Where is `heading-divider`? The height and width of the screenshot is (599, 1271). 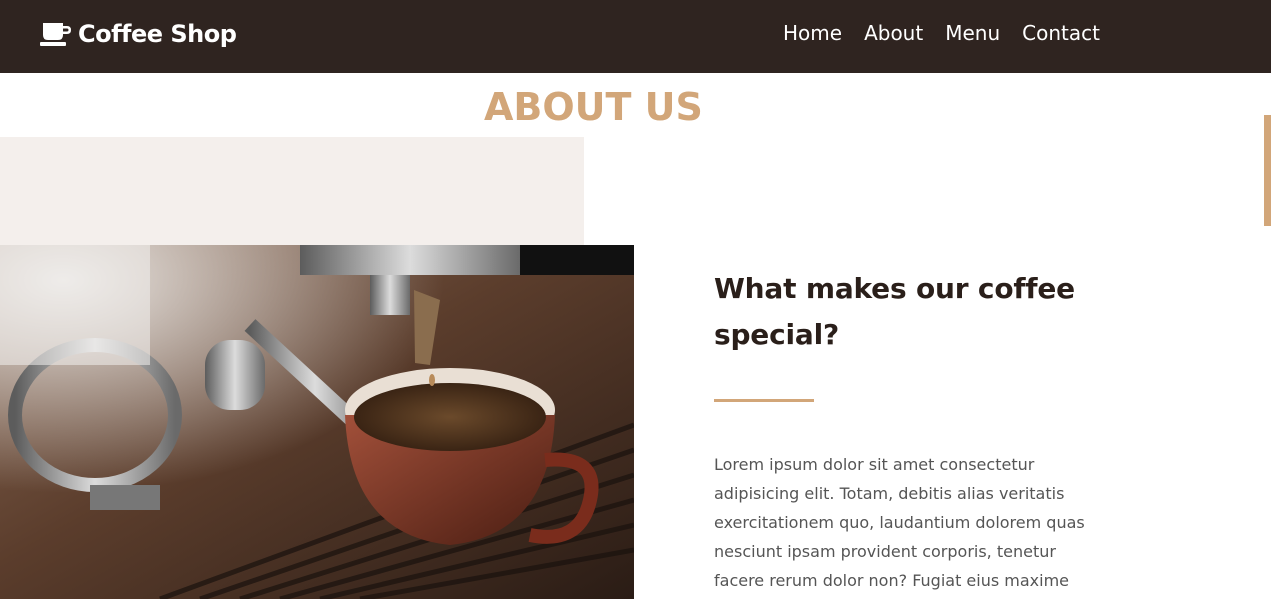 heading-divider is located at coordinates (764, 400).